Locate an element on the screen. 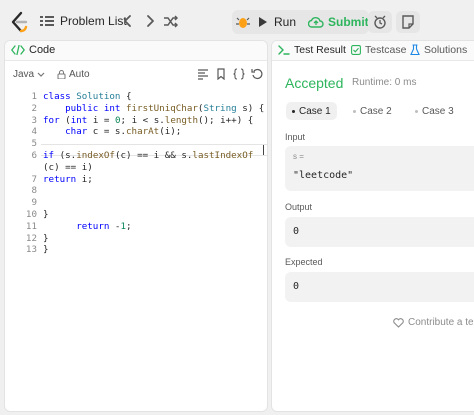  code-line: 2 public int firstUniqChar(String s) { is located at coordinates (136, 108).